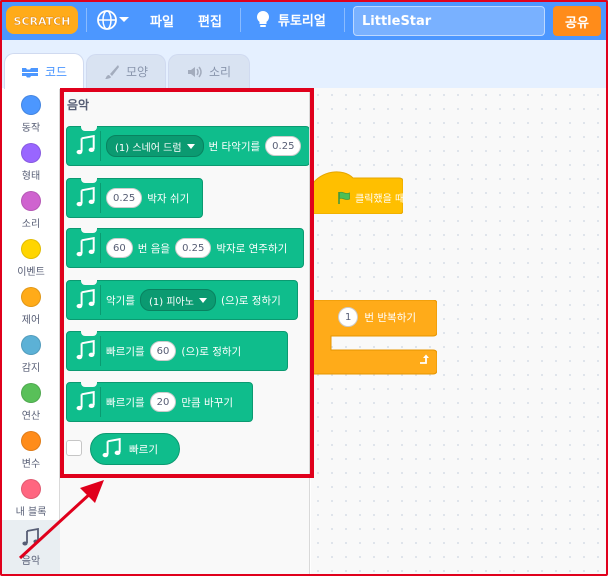  Describe the element at coordinates (302, 21) in the screenshot. I see `tutorial-label: 튜토리얼` at that location.